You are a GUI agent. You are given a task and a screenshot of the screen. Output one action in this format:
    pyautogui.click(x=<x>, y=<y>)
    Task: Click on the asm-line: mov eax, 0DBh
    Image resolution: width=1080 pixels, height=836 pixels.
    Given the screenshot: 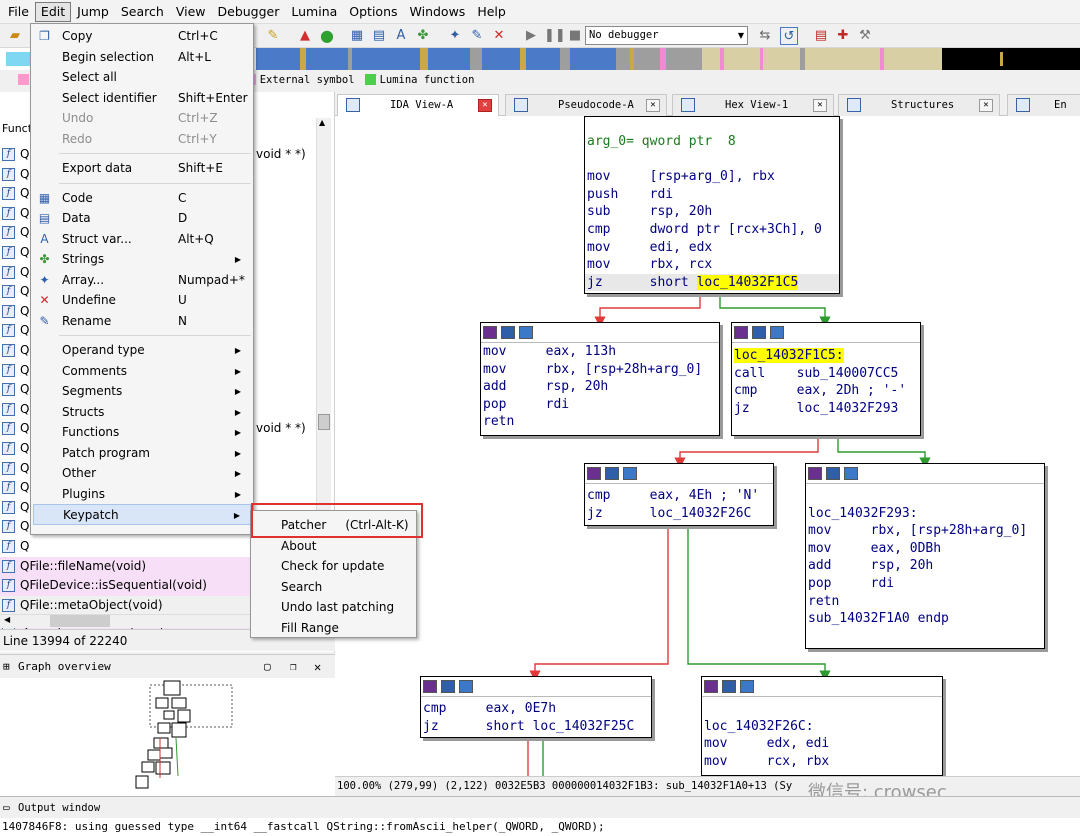 What is the action you would take?
    pyautogui.click(x=925, y=549)
    